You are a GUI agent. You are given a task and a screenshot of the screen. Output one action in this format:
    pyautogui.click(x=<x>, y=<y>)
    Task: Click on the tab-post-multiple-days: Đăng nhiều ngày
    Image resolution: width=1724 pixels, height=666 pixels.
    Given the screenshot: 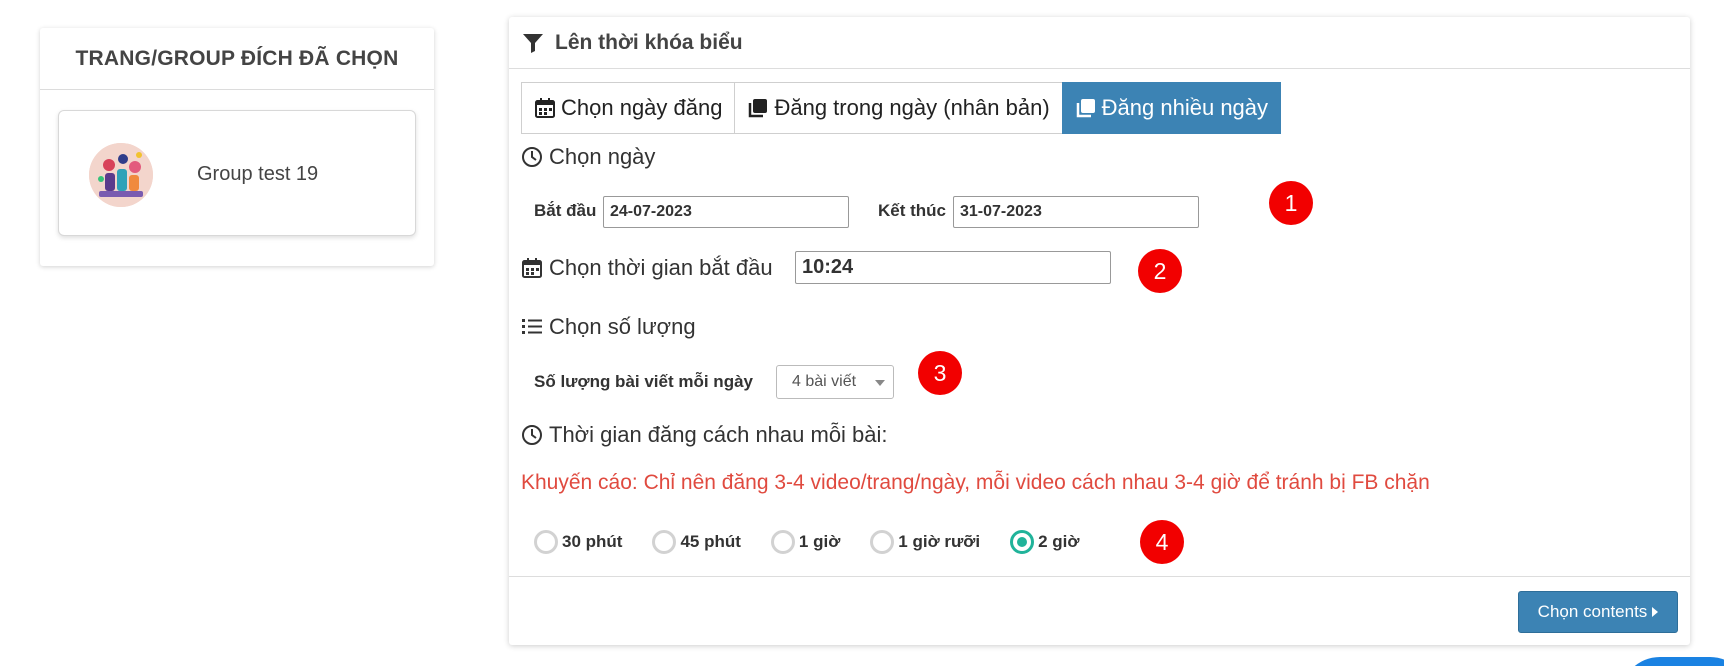 What is the action you would take?
    pyautogui.click(x=1171, y=108)
    